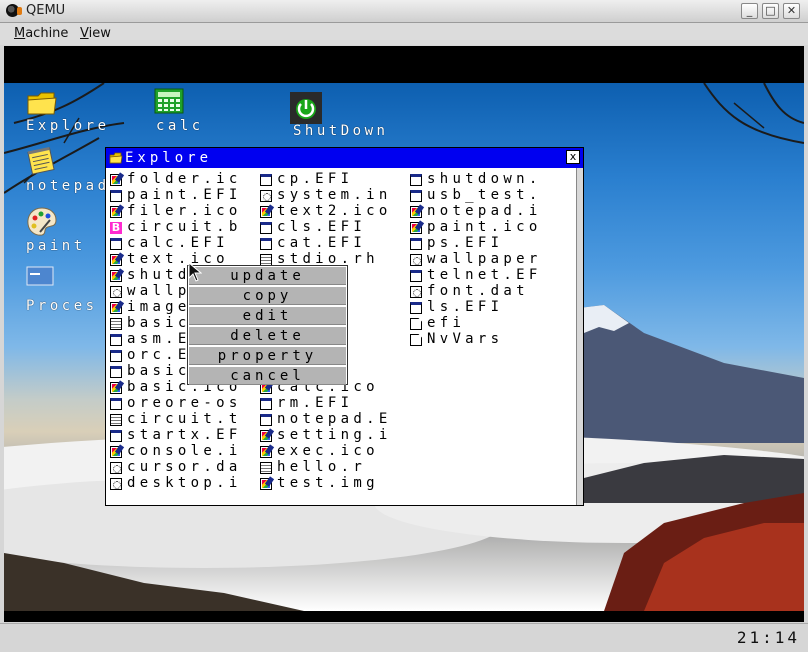 This screenshot has height=652, width=808. I want to click on file-item: calc.EFI, so click(185, 243).